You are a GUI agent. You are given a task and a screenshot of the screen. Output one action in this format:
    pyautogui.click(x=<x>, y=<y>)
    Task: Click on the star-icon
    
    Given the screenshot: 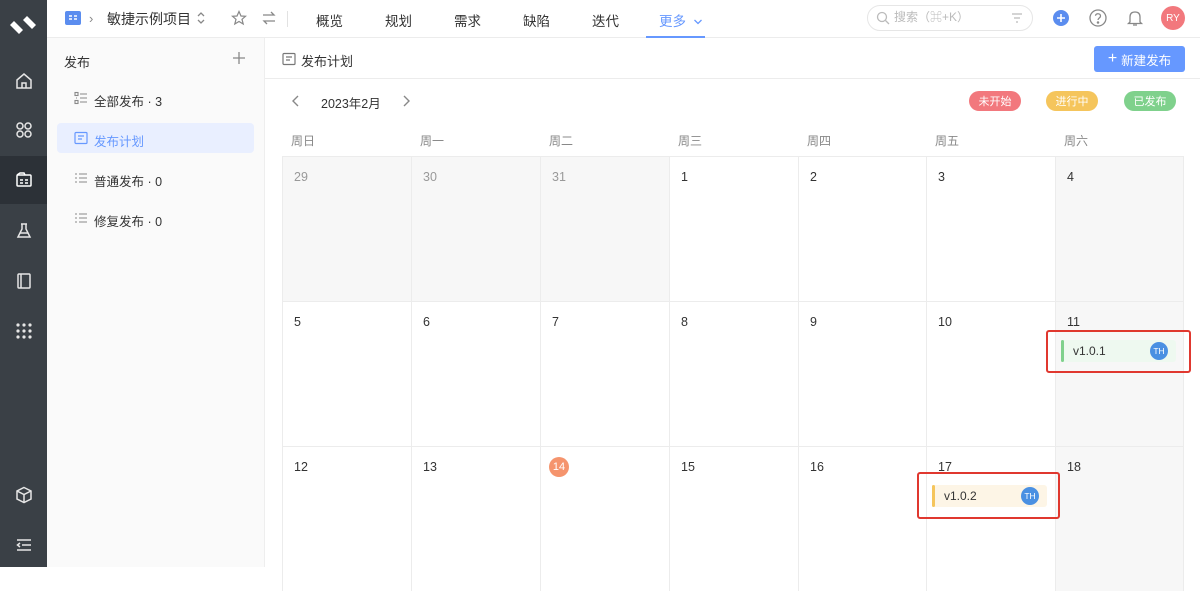 What is the action you would take?
    pyautogui.click(x=239, y=18)
    